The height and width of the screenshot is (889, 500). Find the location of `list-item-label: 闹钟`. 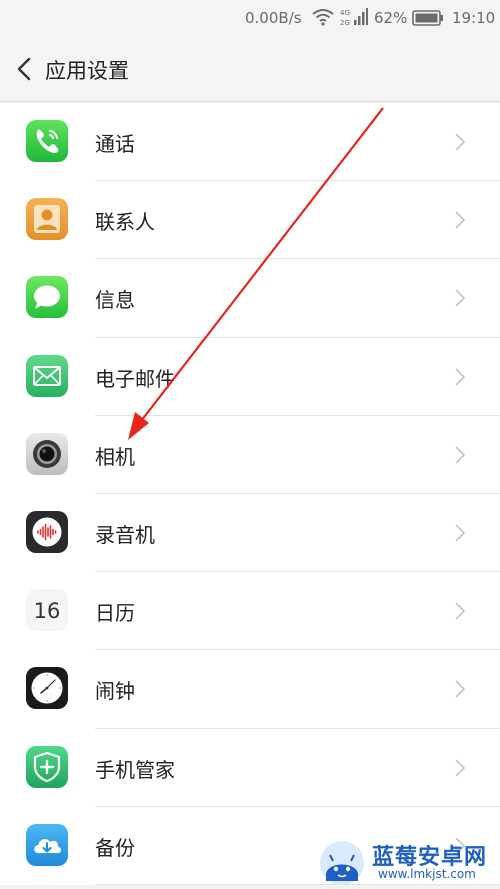

list-item-label: 闹钟 is located at coordinates (115, 691).